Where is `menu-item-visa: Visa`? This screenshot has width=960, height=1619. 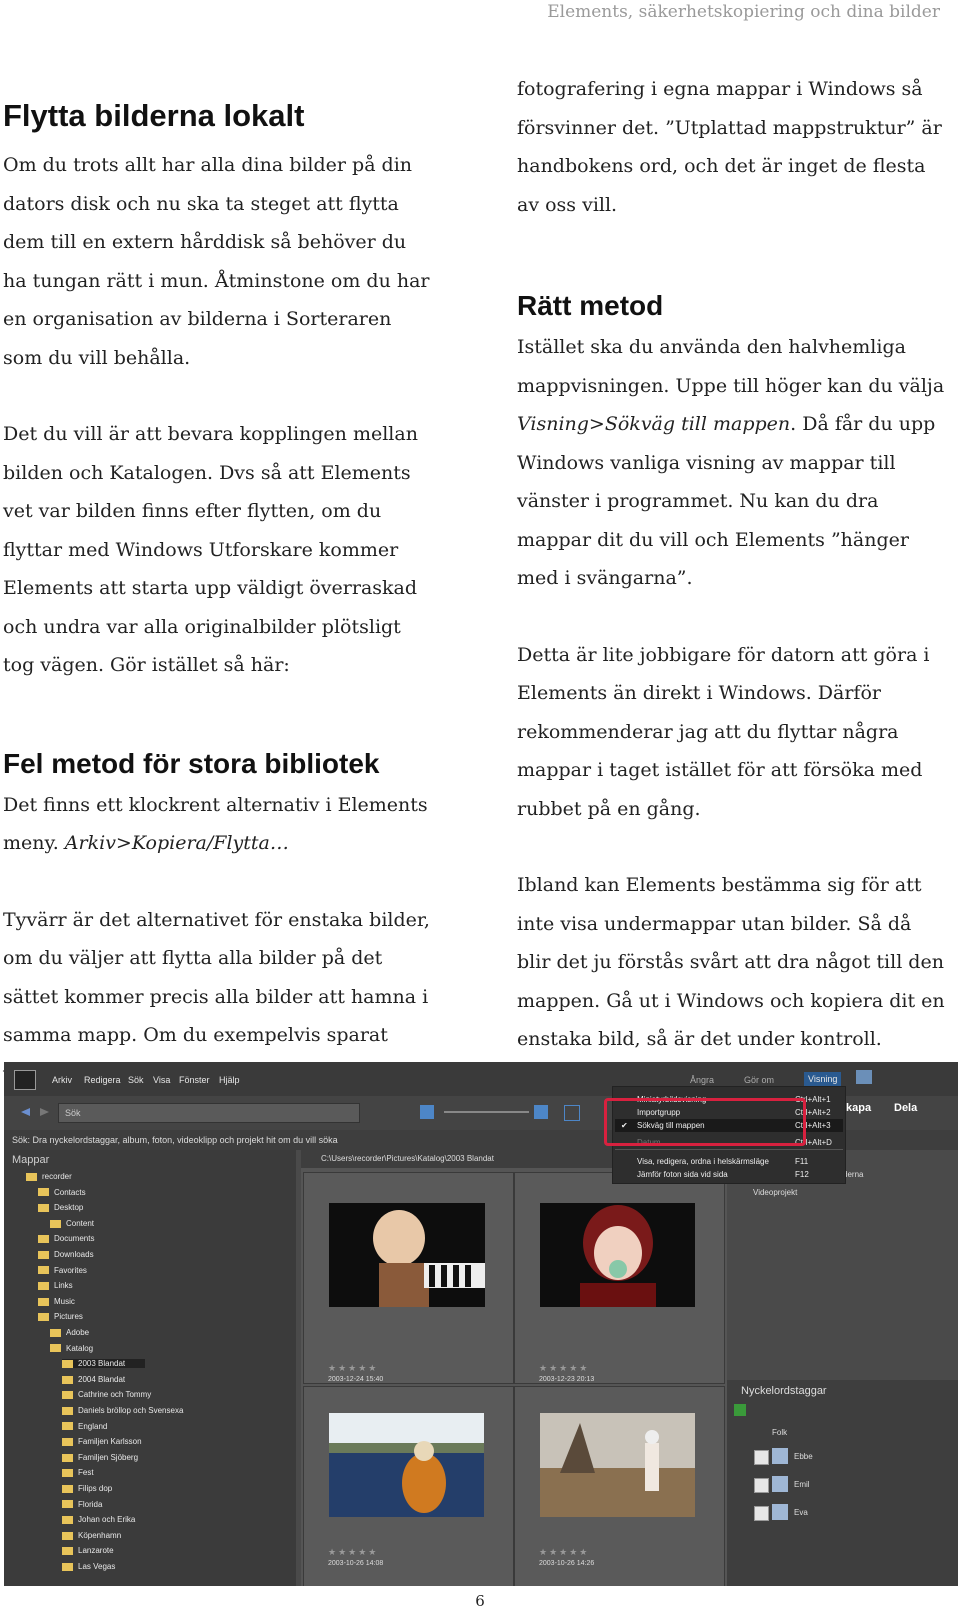 menu-item-visa: Visa is located at coordinates (161, 1080).